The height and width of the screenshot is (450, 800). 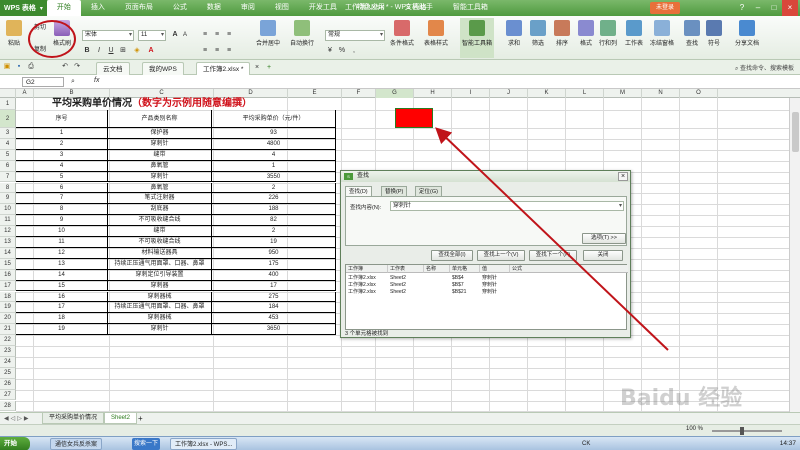 I want to click on table-cell: 175, so click(x=274, y=264).